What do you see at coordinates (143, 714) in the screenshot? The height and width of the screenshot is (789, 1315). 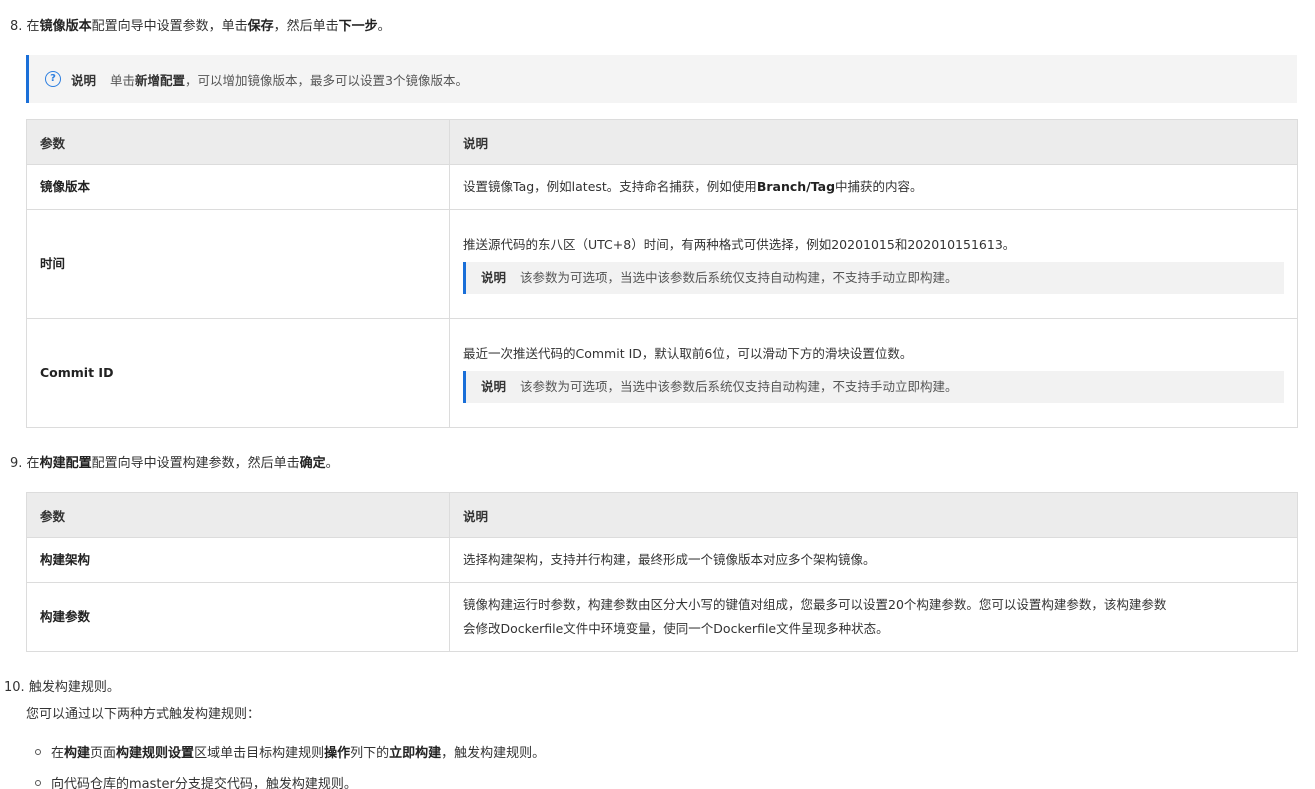 I see `step-10-subtext: 您可以通过以下两种方式触发构建规则：` at bounding box center [143, 714].